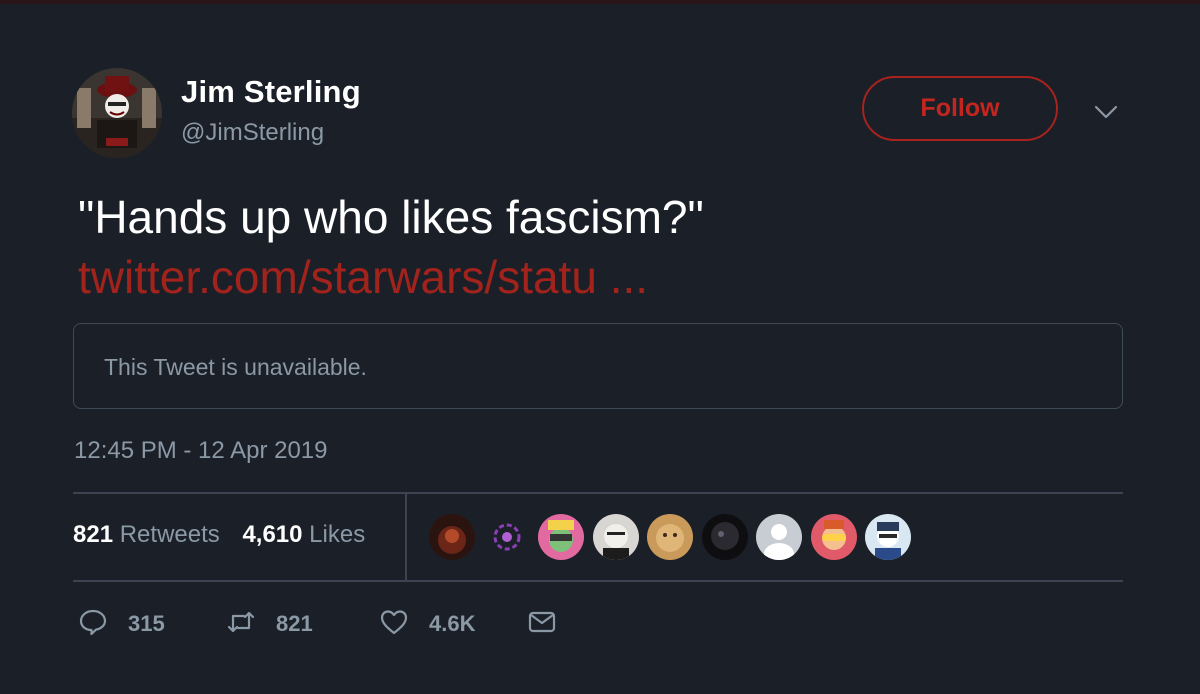 The width and height of the screenshot is (1200, 694). Describe the element at coordinates (201, 451) in the screenshot. I see `tweet-timestamp: 12:45 PM - 12 Apr 2019` at that location.